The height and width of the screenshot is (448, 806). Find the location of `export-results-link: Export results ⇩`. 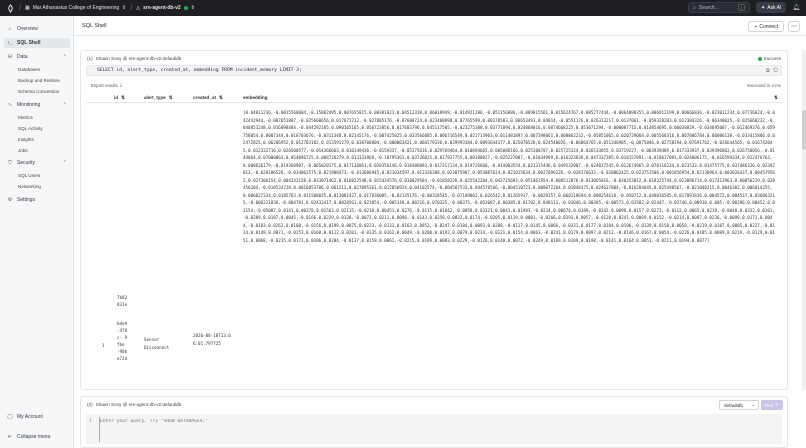

export-results-link: Export results ⇩ is located at coordinates (107, 86).